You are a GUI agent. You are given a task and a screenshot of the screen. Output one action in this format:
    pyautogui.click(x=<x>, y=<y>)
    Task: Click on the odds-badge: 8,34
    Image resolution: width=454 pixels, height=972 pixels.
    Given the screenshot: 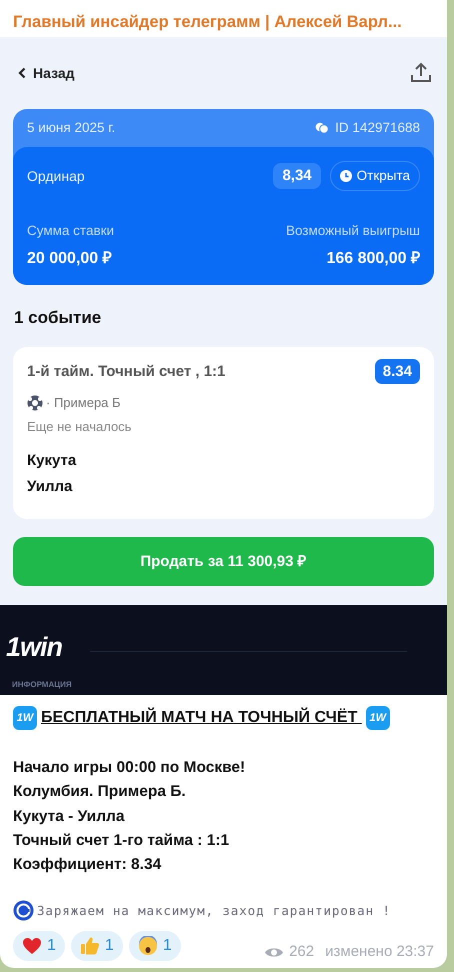 What is the action you would take?
    pyautogui.click(x=297, y=176)
    